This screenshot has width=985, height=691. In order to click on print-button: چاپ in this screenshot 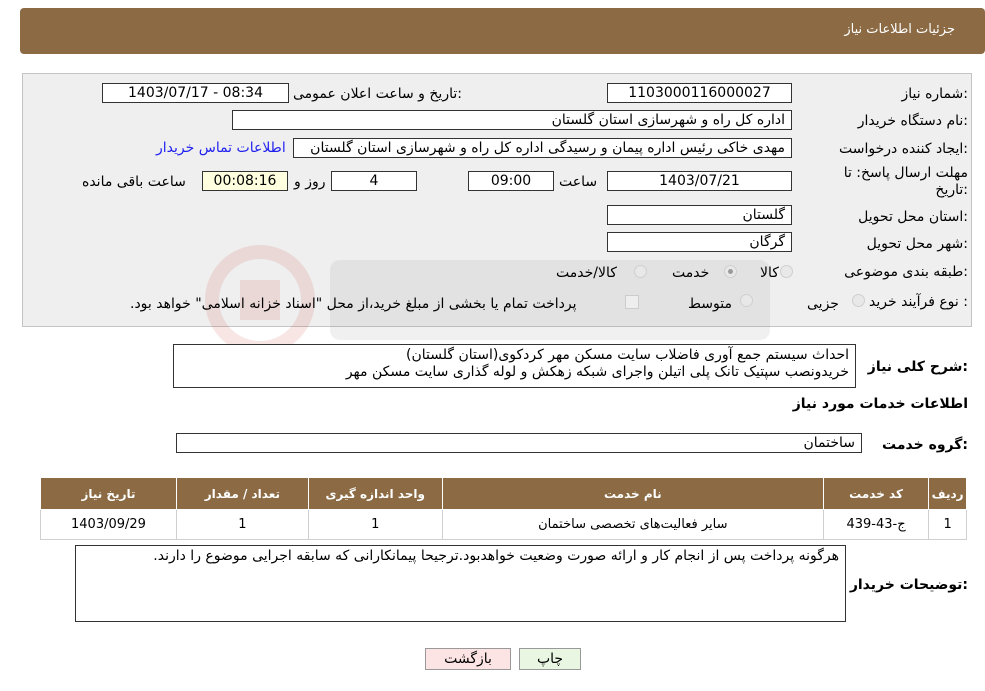, I will do `click(550, 659)`.